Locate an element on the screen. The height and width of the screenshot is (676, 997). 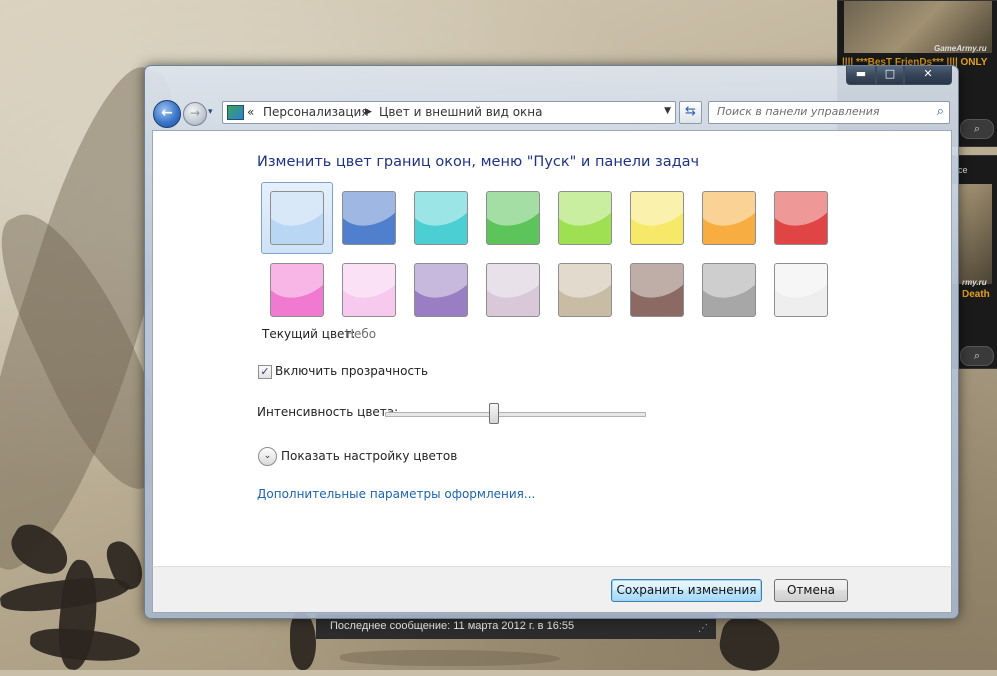
control-panel-icon is located at coordinates (235, 112).